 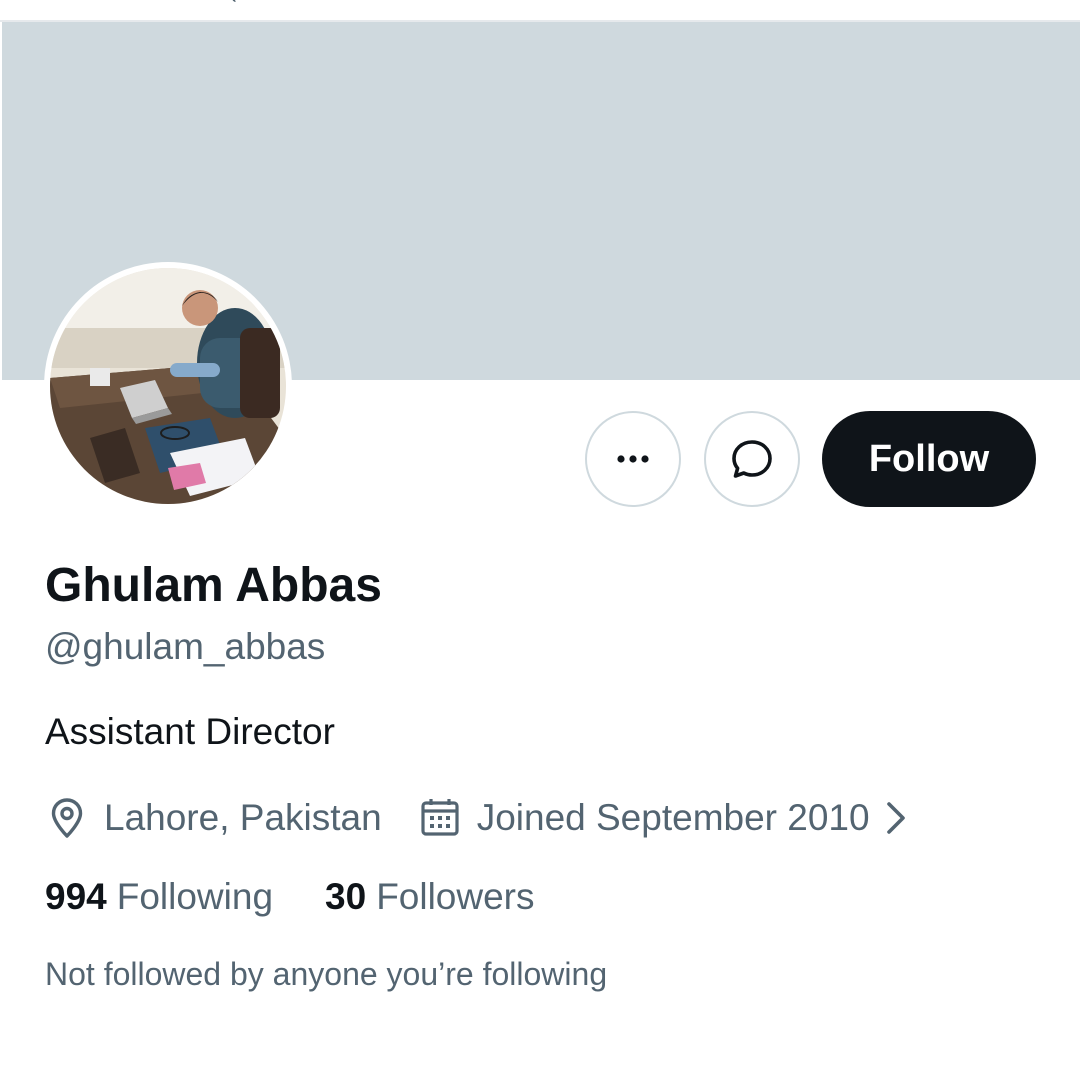 What do you see at coordinates (440, 818) in the screenshot?
I see `calendar-icon` at bounding box center [440, 818].